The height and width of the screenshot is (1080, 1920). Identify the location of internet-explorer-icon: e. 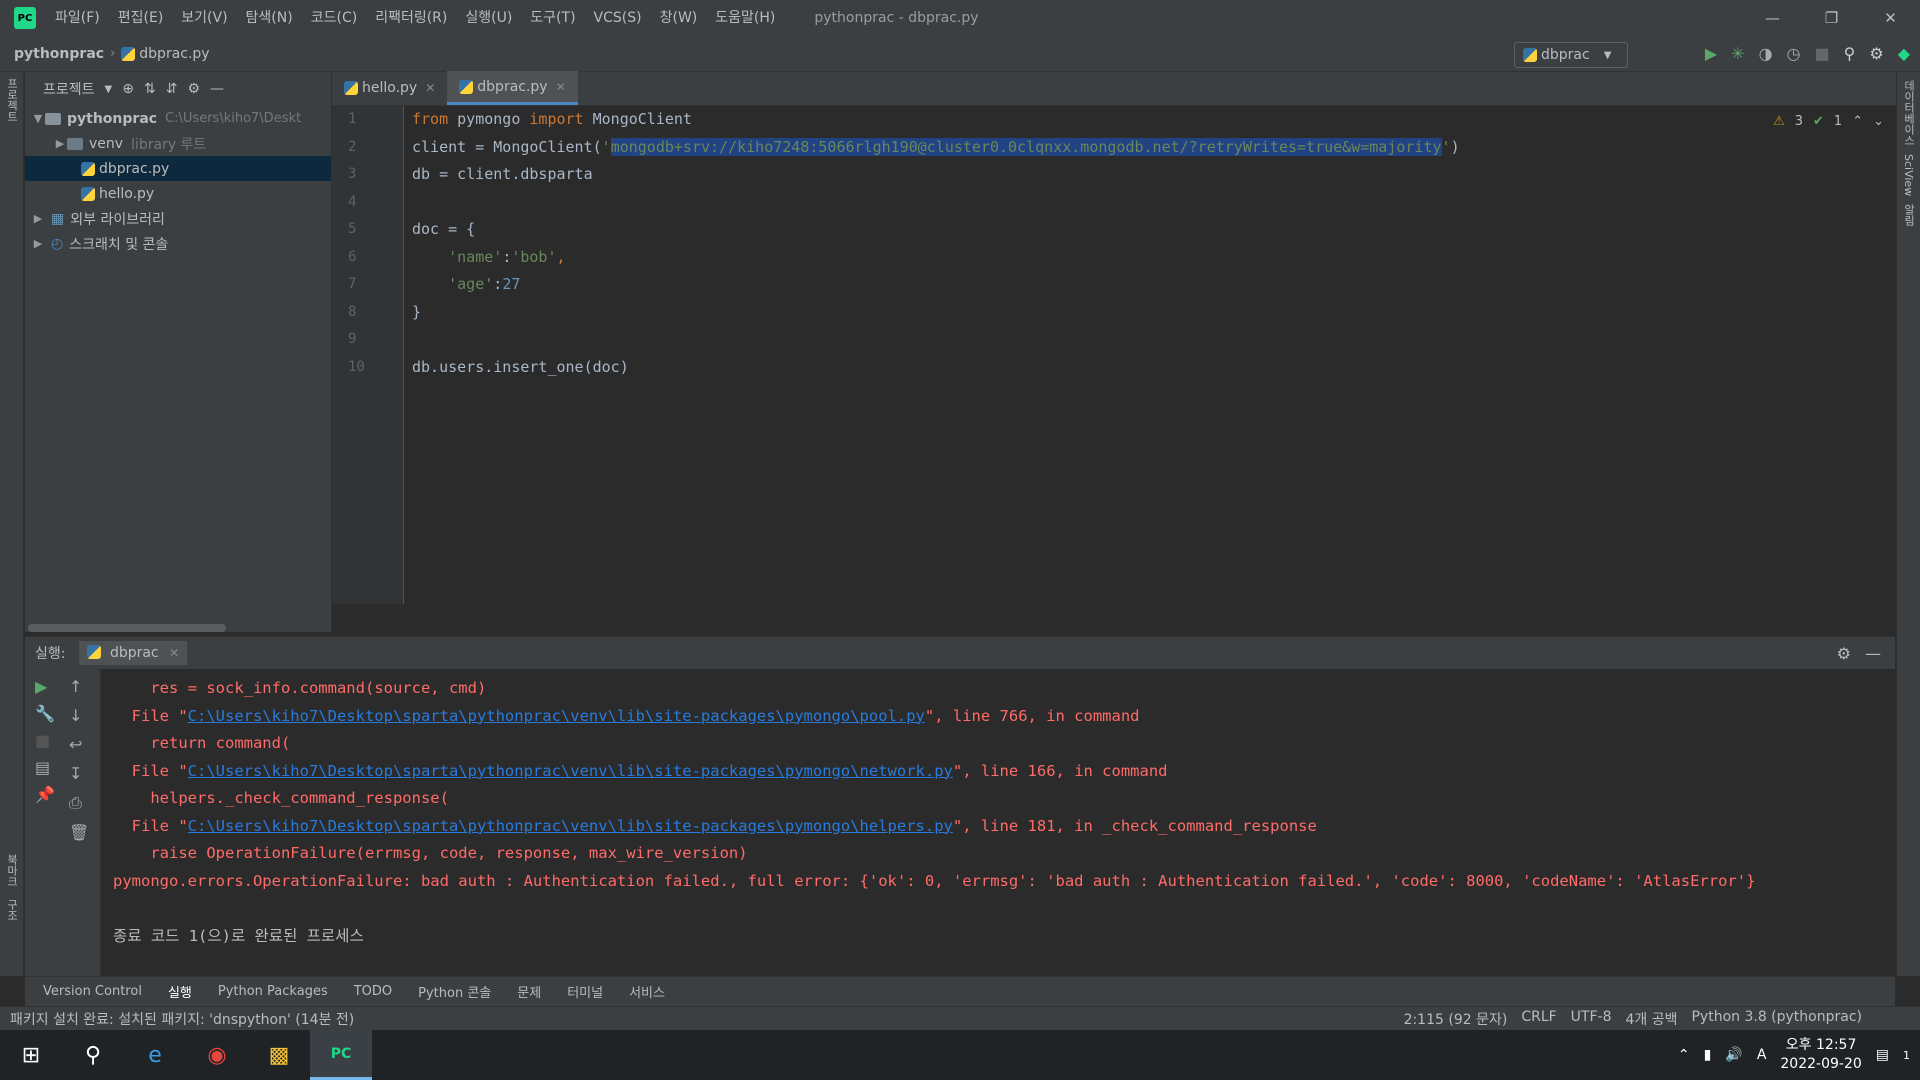
(155, 1055).